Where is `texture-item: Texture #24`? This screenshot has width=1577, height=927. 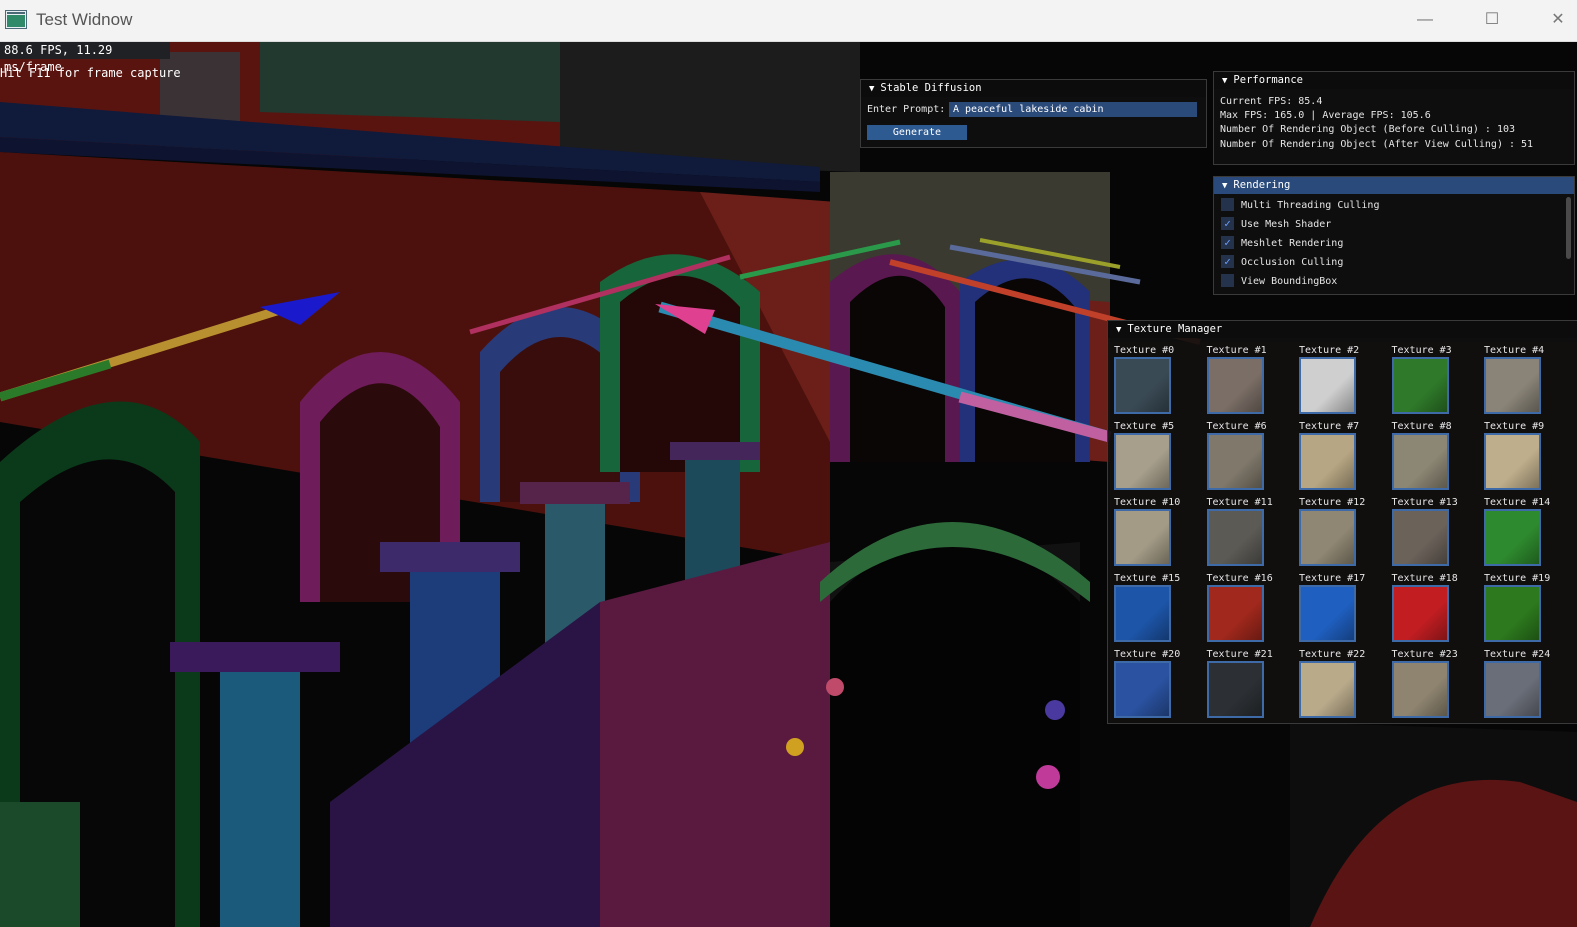
texture-item: Texture #24 is located at coordinates (1529, 687).